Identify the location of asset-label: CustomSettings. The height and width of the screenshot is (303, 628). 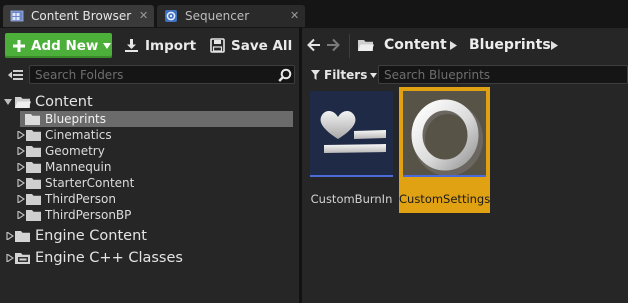
(445, 199).